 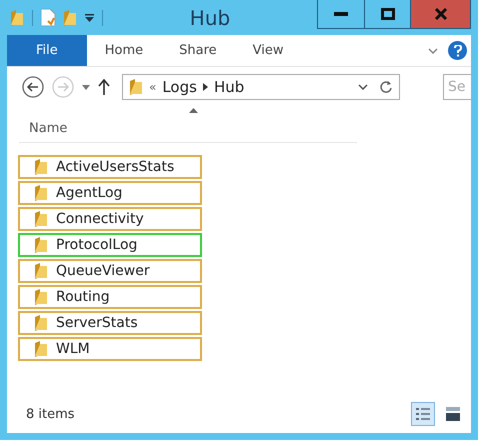 I want to click on folder-row: Connectivity, so click(x=110, y=219).